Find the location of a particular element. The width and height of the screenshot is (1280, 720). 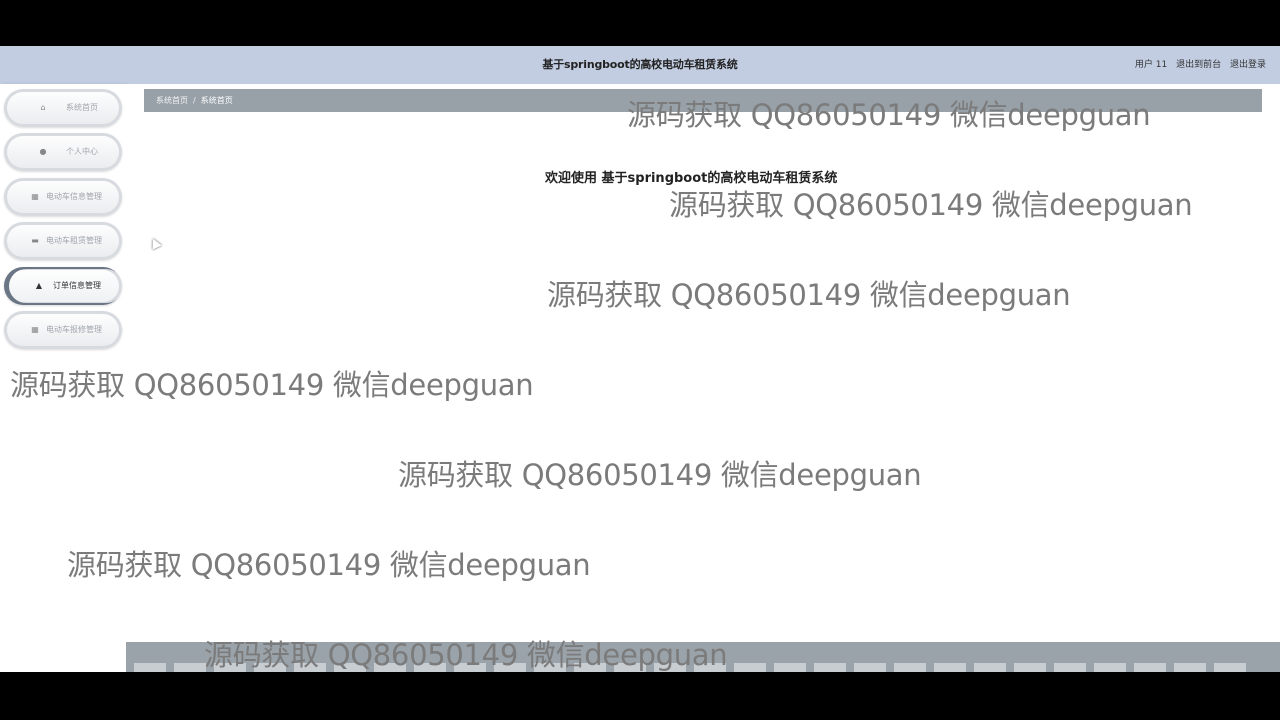

breadcrumb-home-link: 系统首页 is located at coordinates (172, 100).